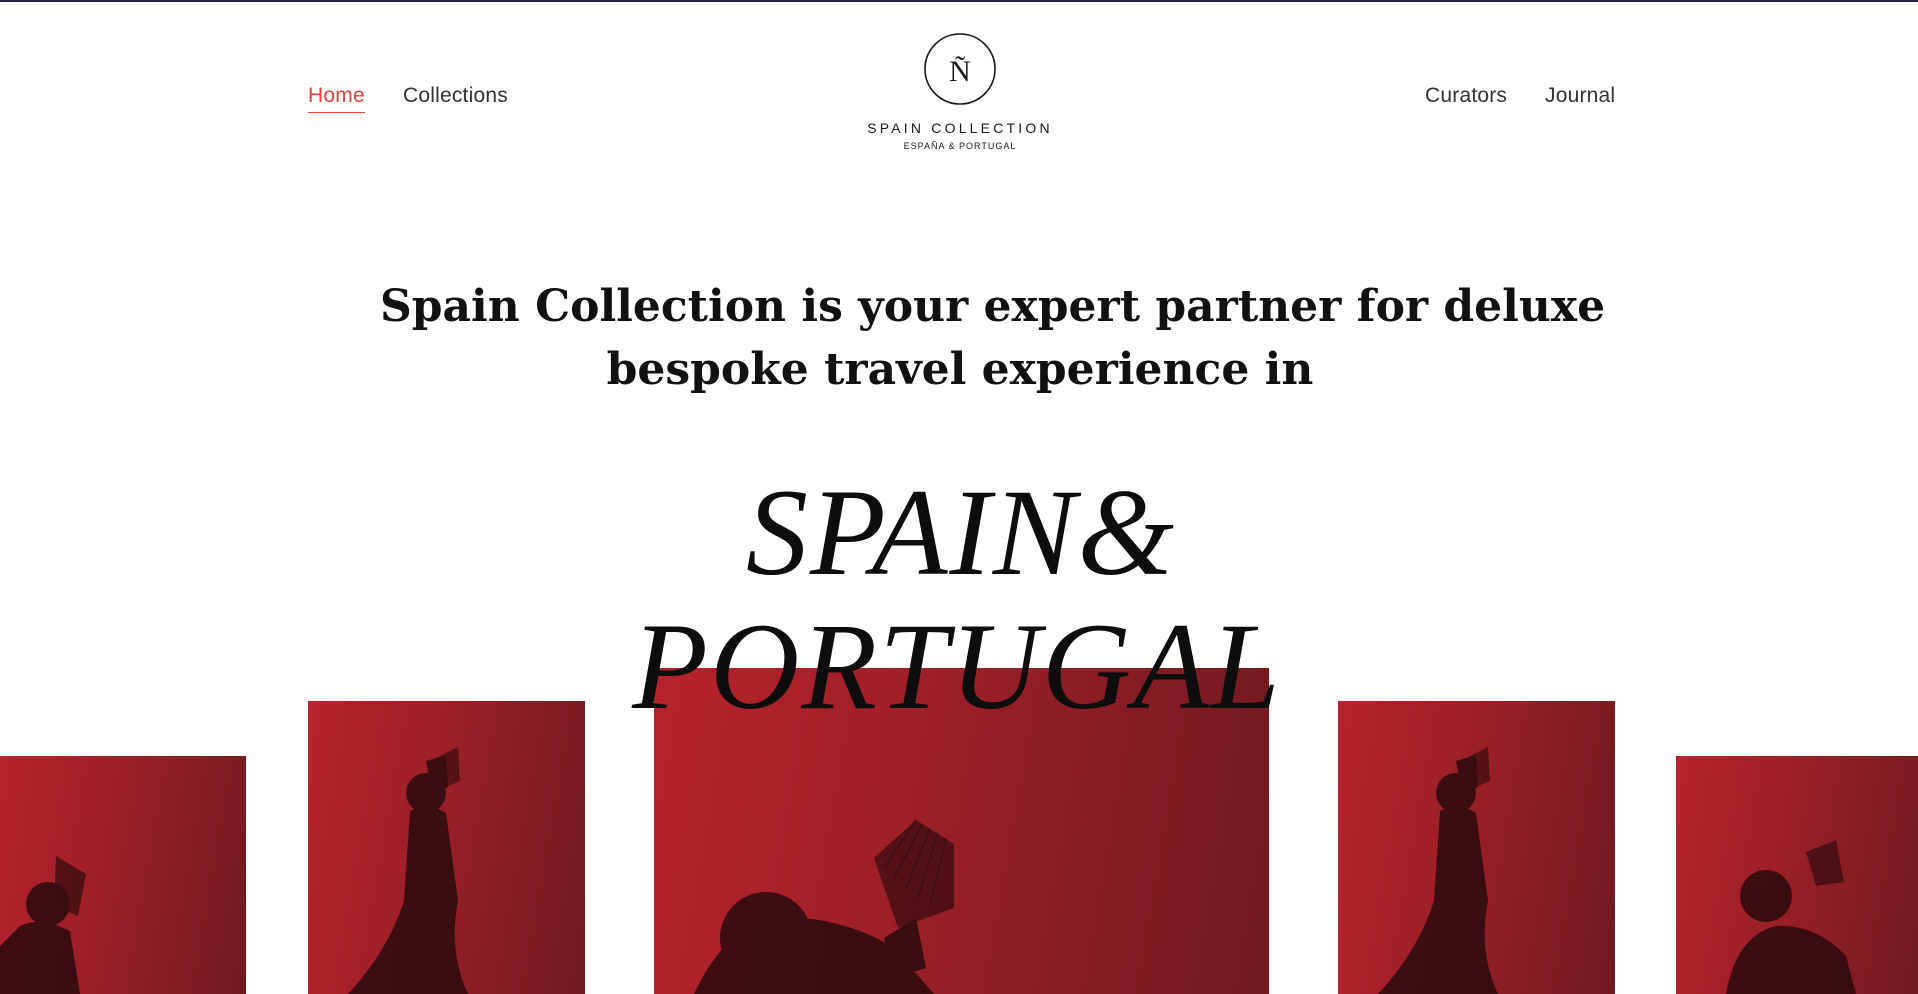 Image resolution: width=1918 pixels, height=994 pixels. Describe the element at coordinates (336, 97) in the screenshot. I see `nav-home-link: Home` at that location.